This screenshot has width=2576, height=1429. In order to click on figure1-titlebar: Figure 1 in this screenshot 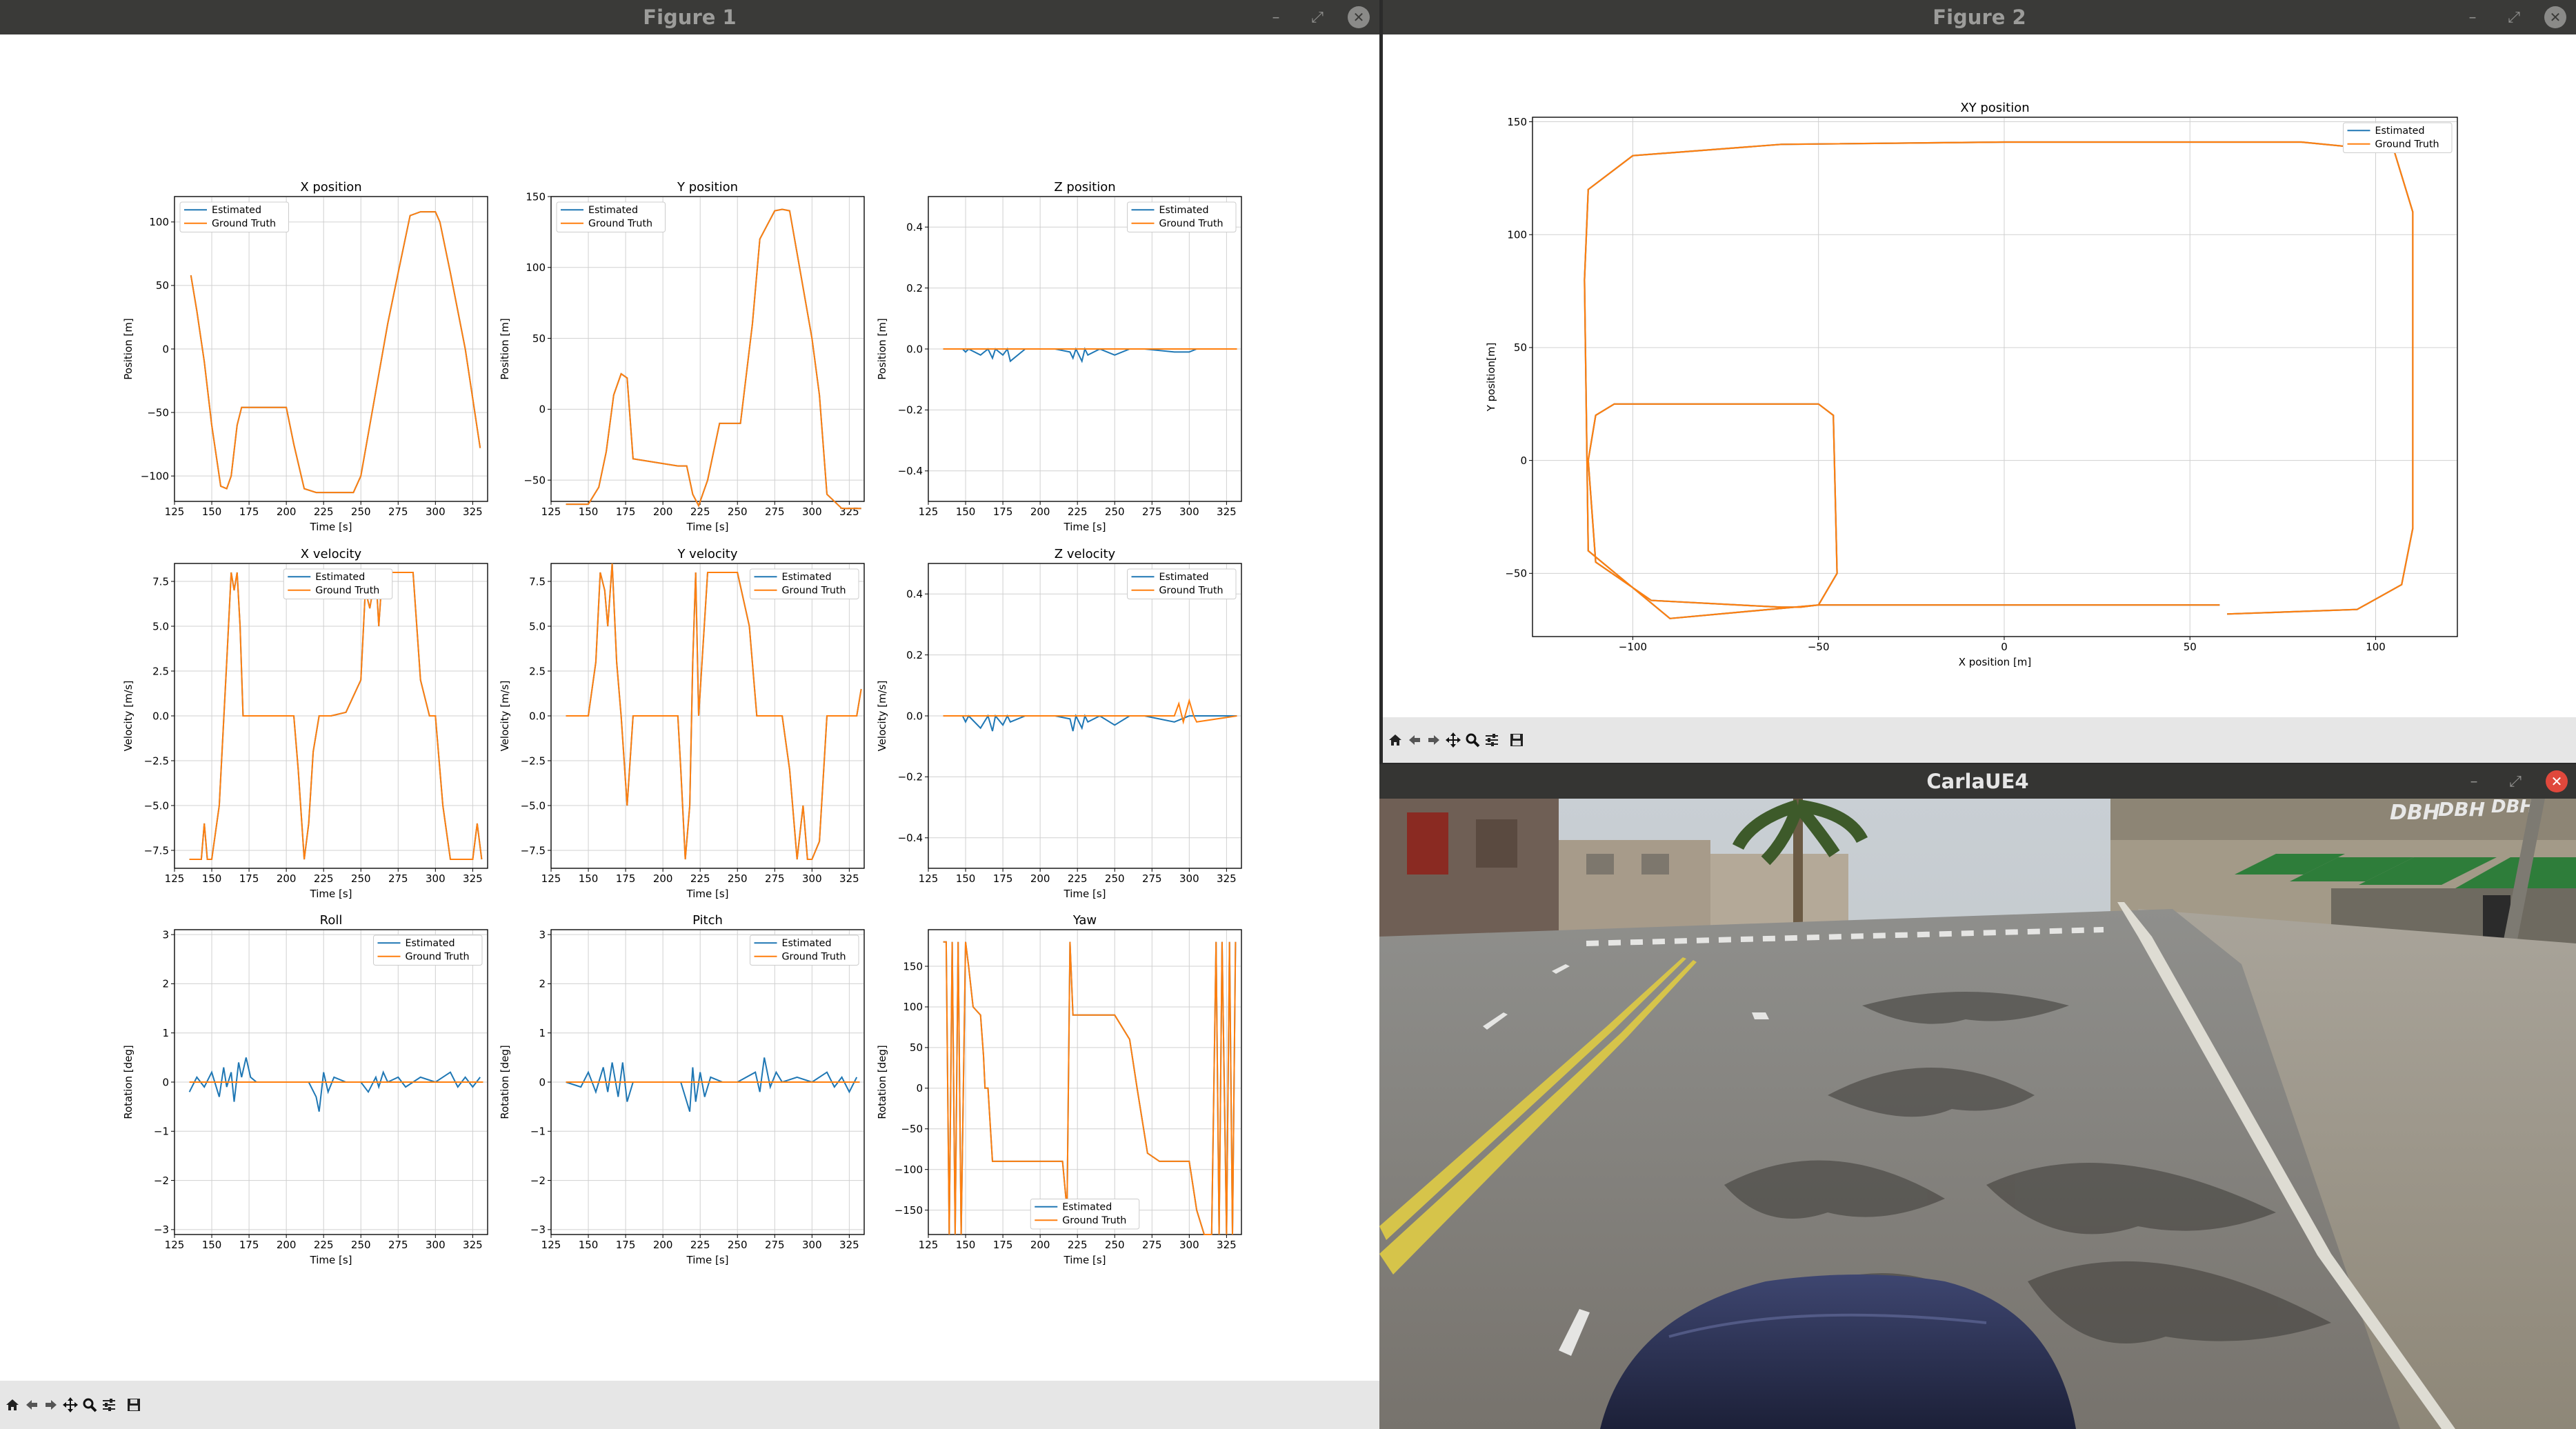, I will do `click(689, 17)`.